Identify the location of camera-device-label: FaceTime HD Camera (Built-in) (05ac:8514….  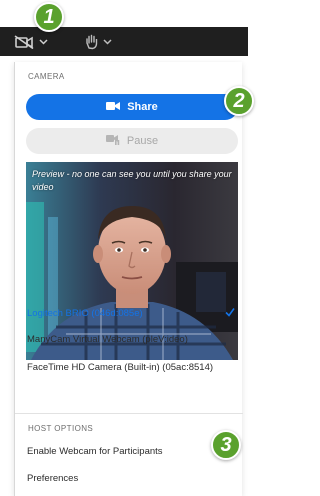
(120, 367).